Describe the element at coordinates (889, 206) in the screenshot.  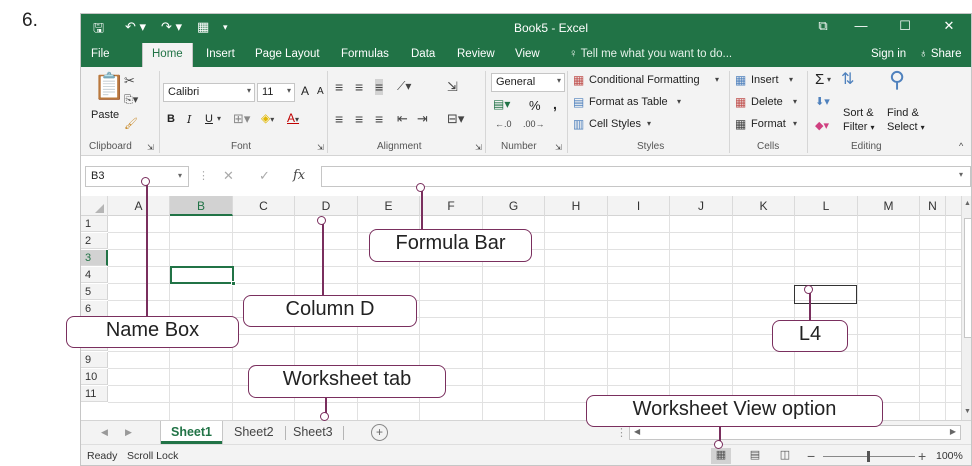
I see `column-header: M` at that location.